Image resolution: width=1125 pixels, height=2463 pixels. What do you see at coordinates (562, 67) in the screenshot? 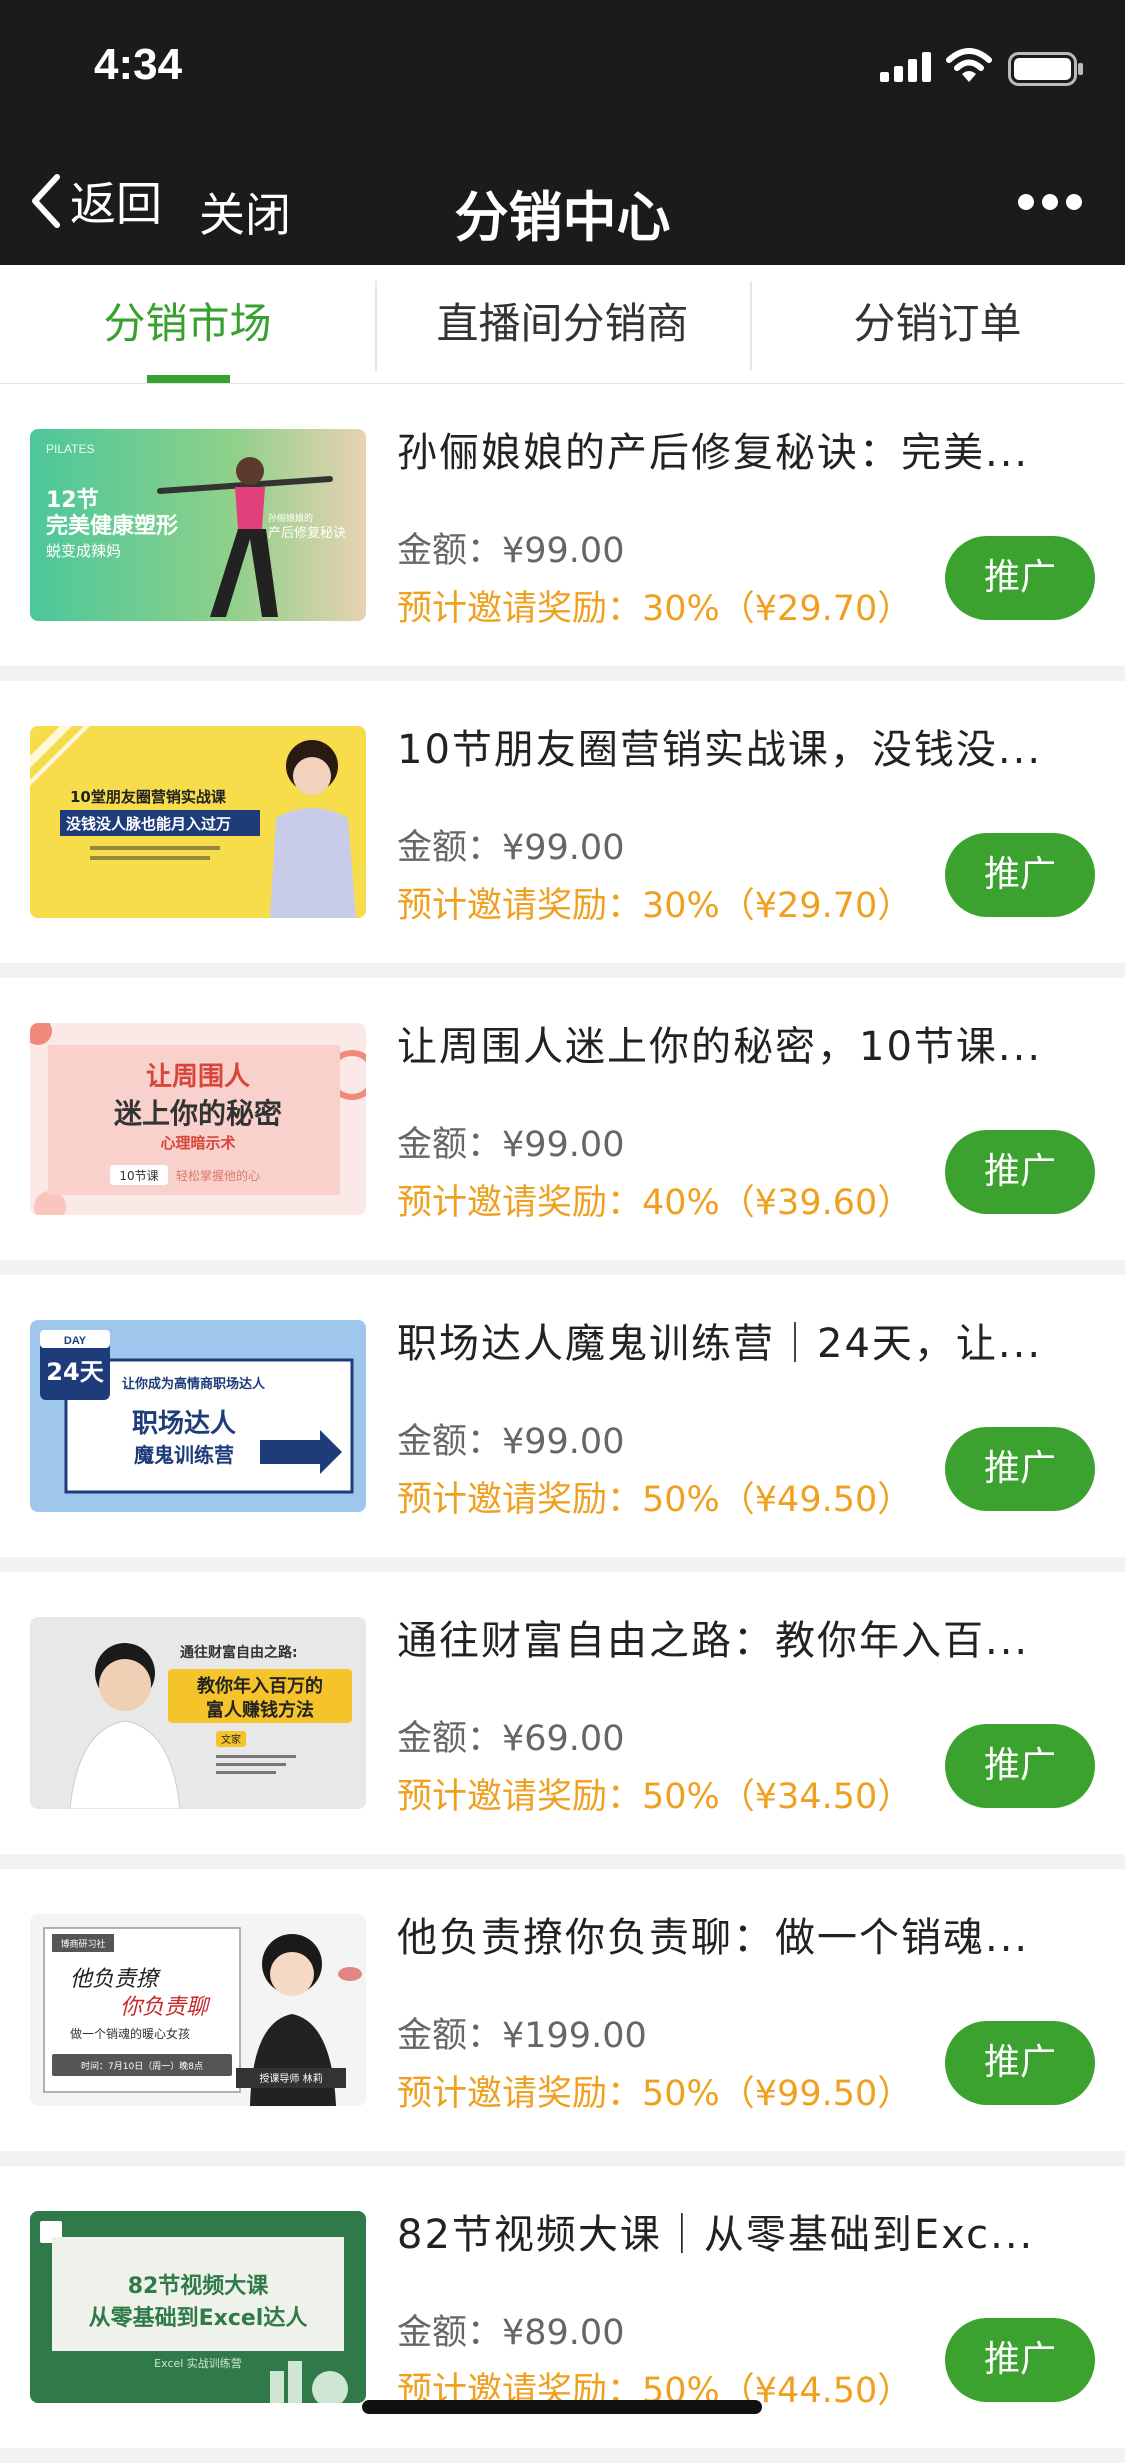
I see `status-bar: 4:34` at bounding box center [562, 67].